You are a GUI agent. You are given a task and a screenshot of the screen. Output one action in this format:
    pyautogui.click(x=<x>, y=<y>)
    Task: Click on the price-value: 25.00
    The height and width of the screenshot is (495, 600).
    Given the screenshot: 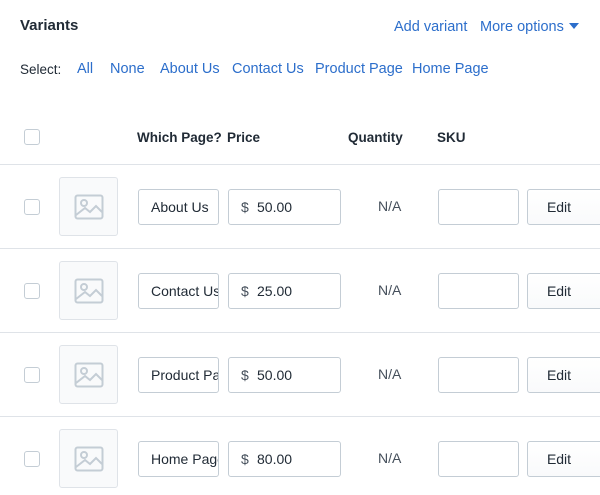 What is the action you would take?
    pyautogui.click(x=275, y=291)
    